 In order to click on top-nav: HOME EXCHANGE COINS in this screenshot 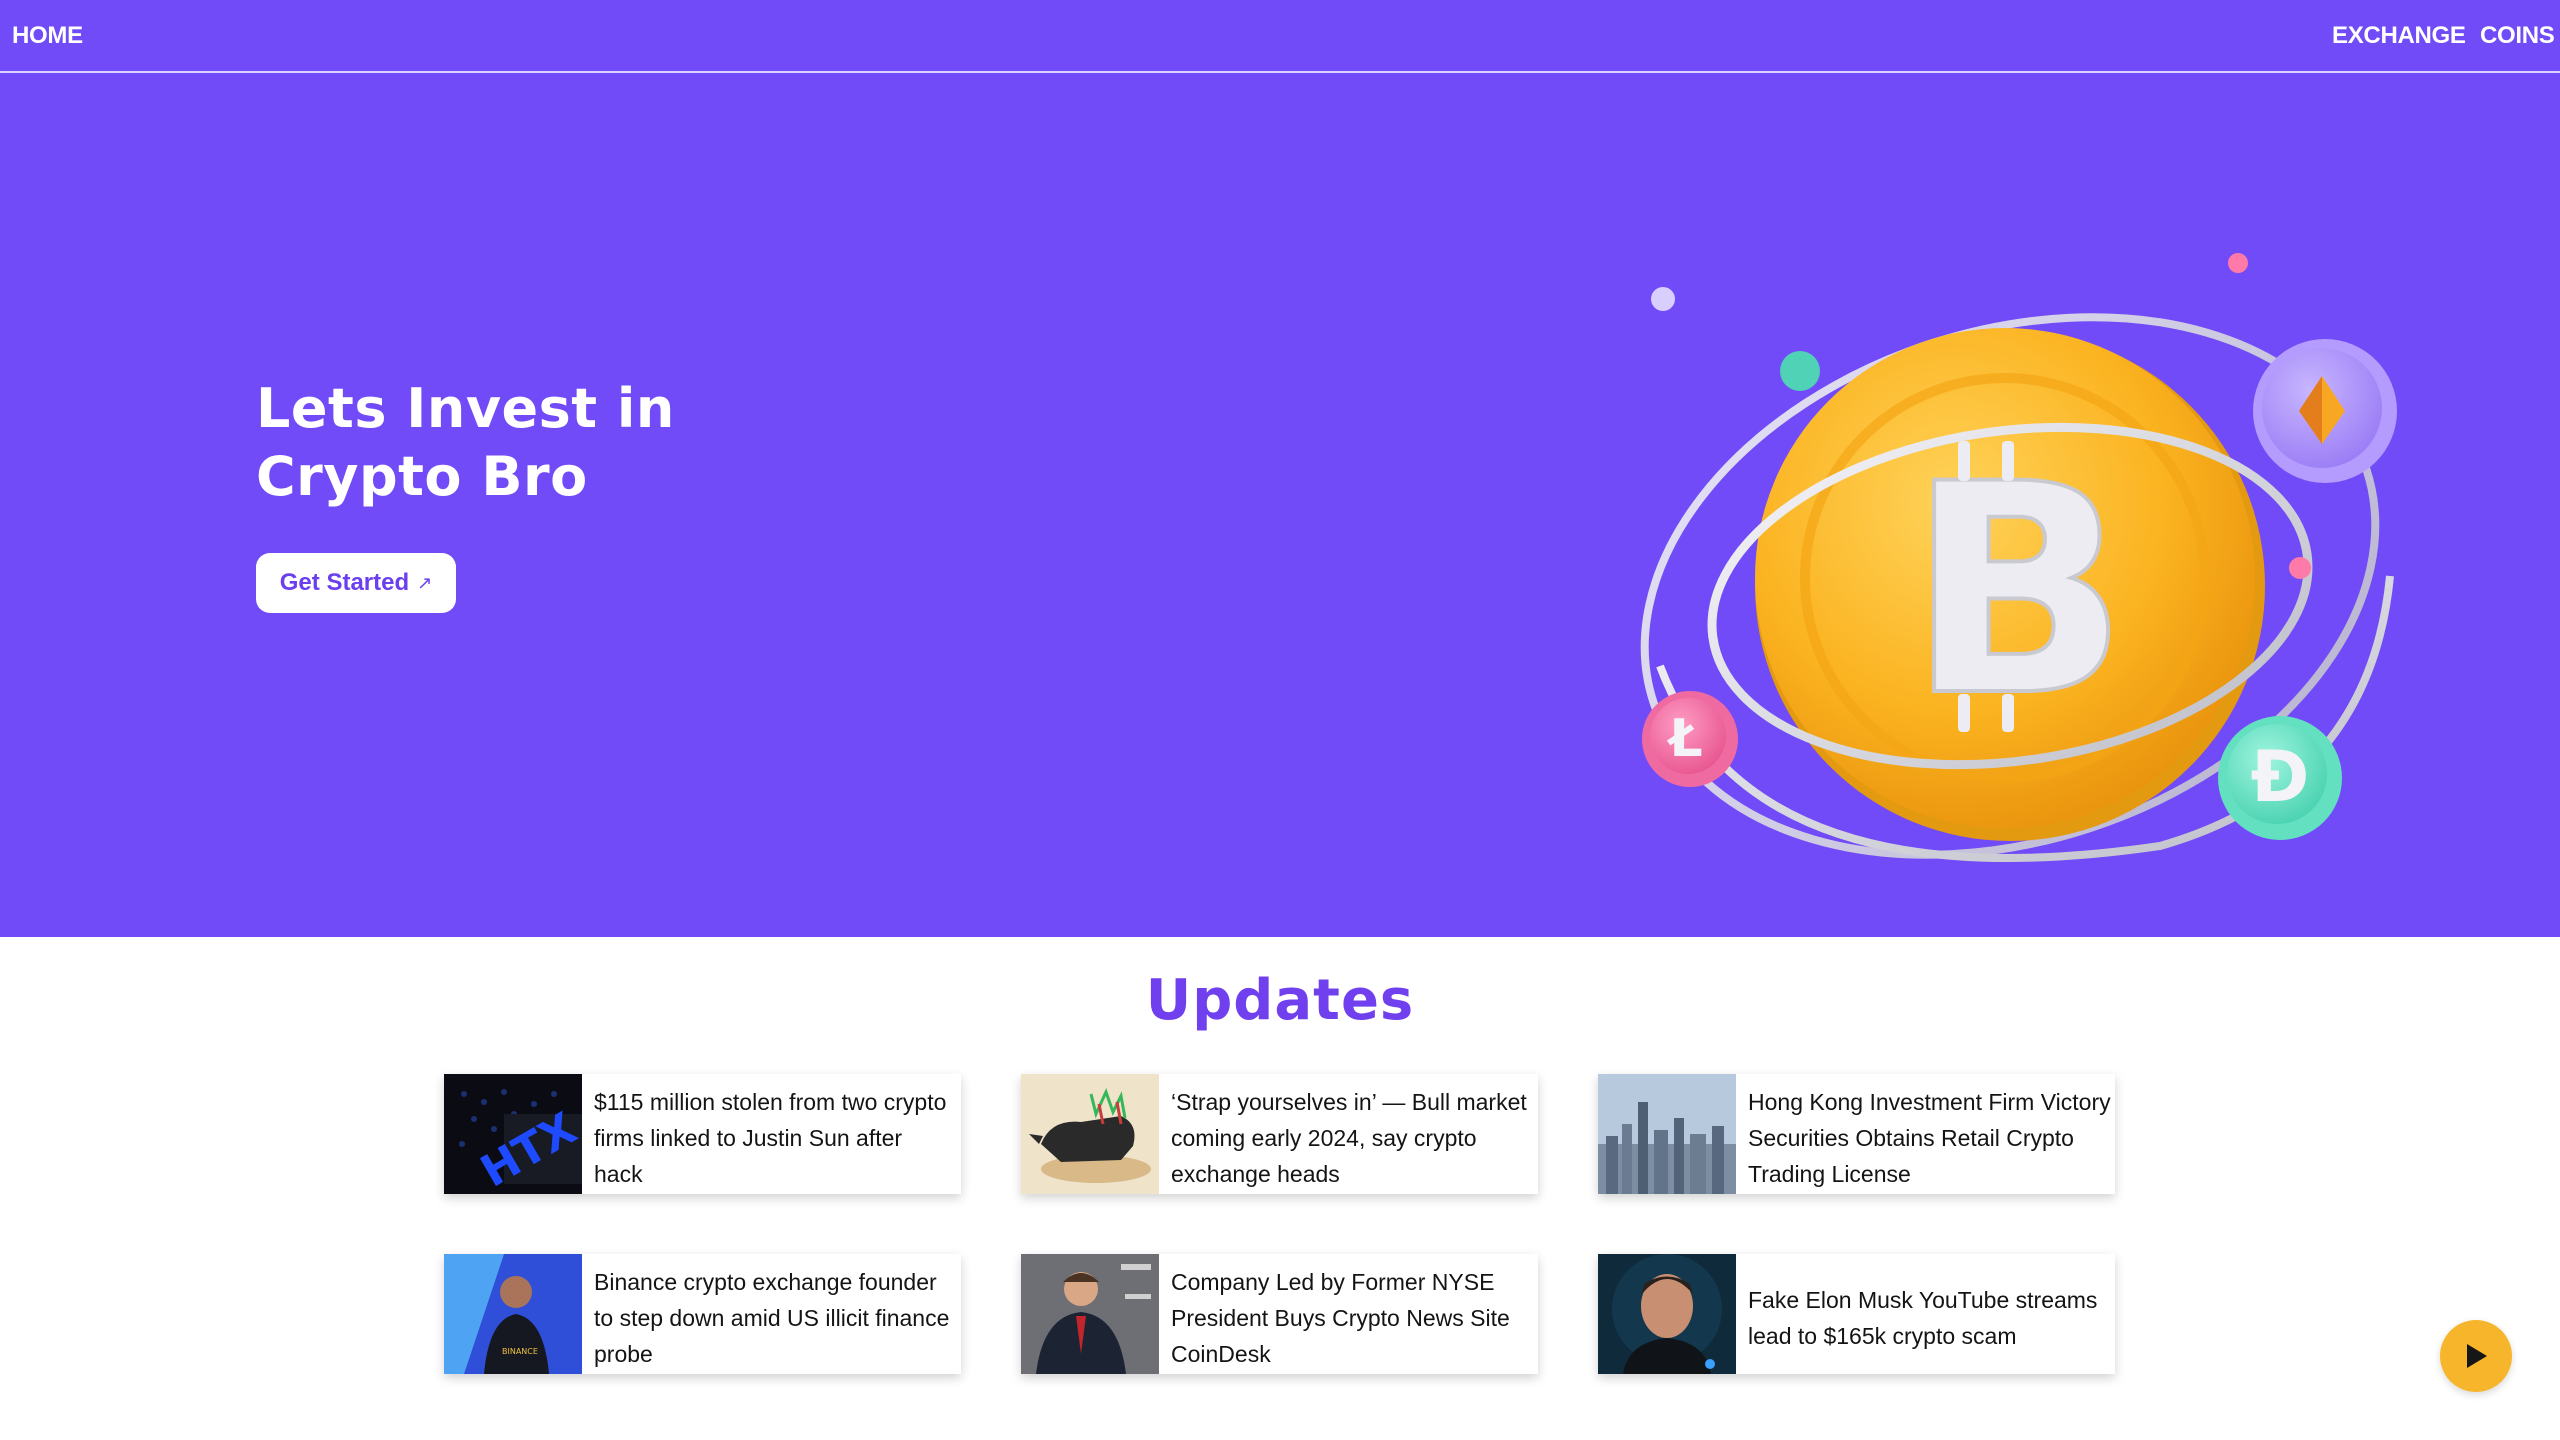, I will do `click(1280, 36)`.